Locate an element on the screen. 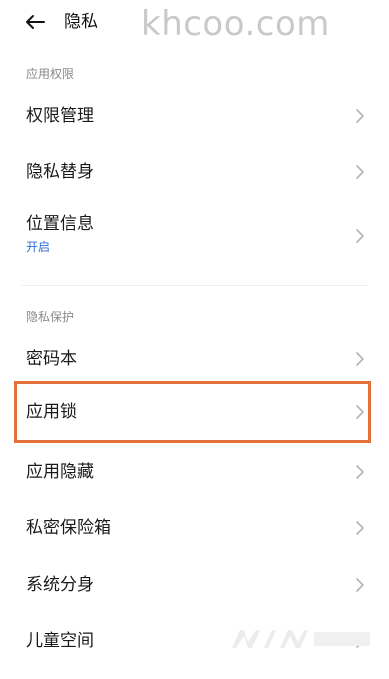  row-label: 隐私替身 is located at coordinates (60, 172).